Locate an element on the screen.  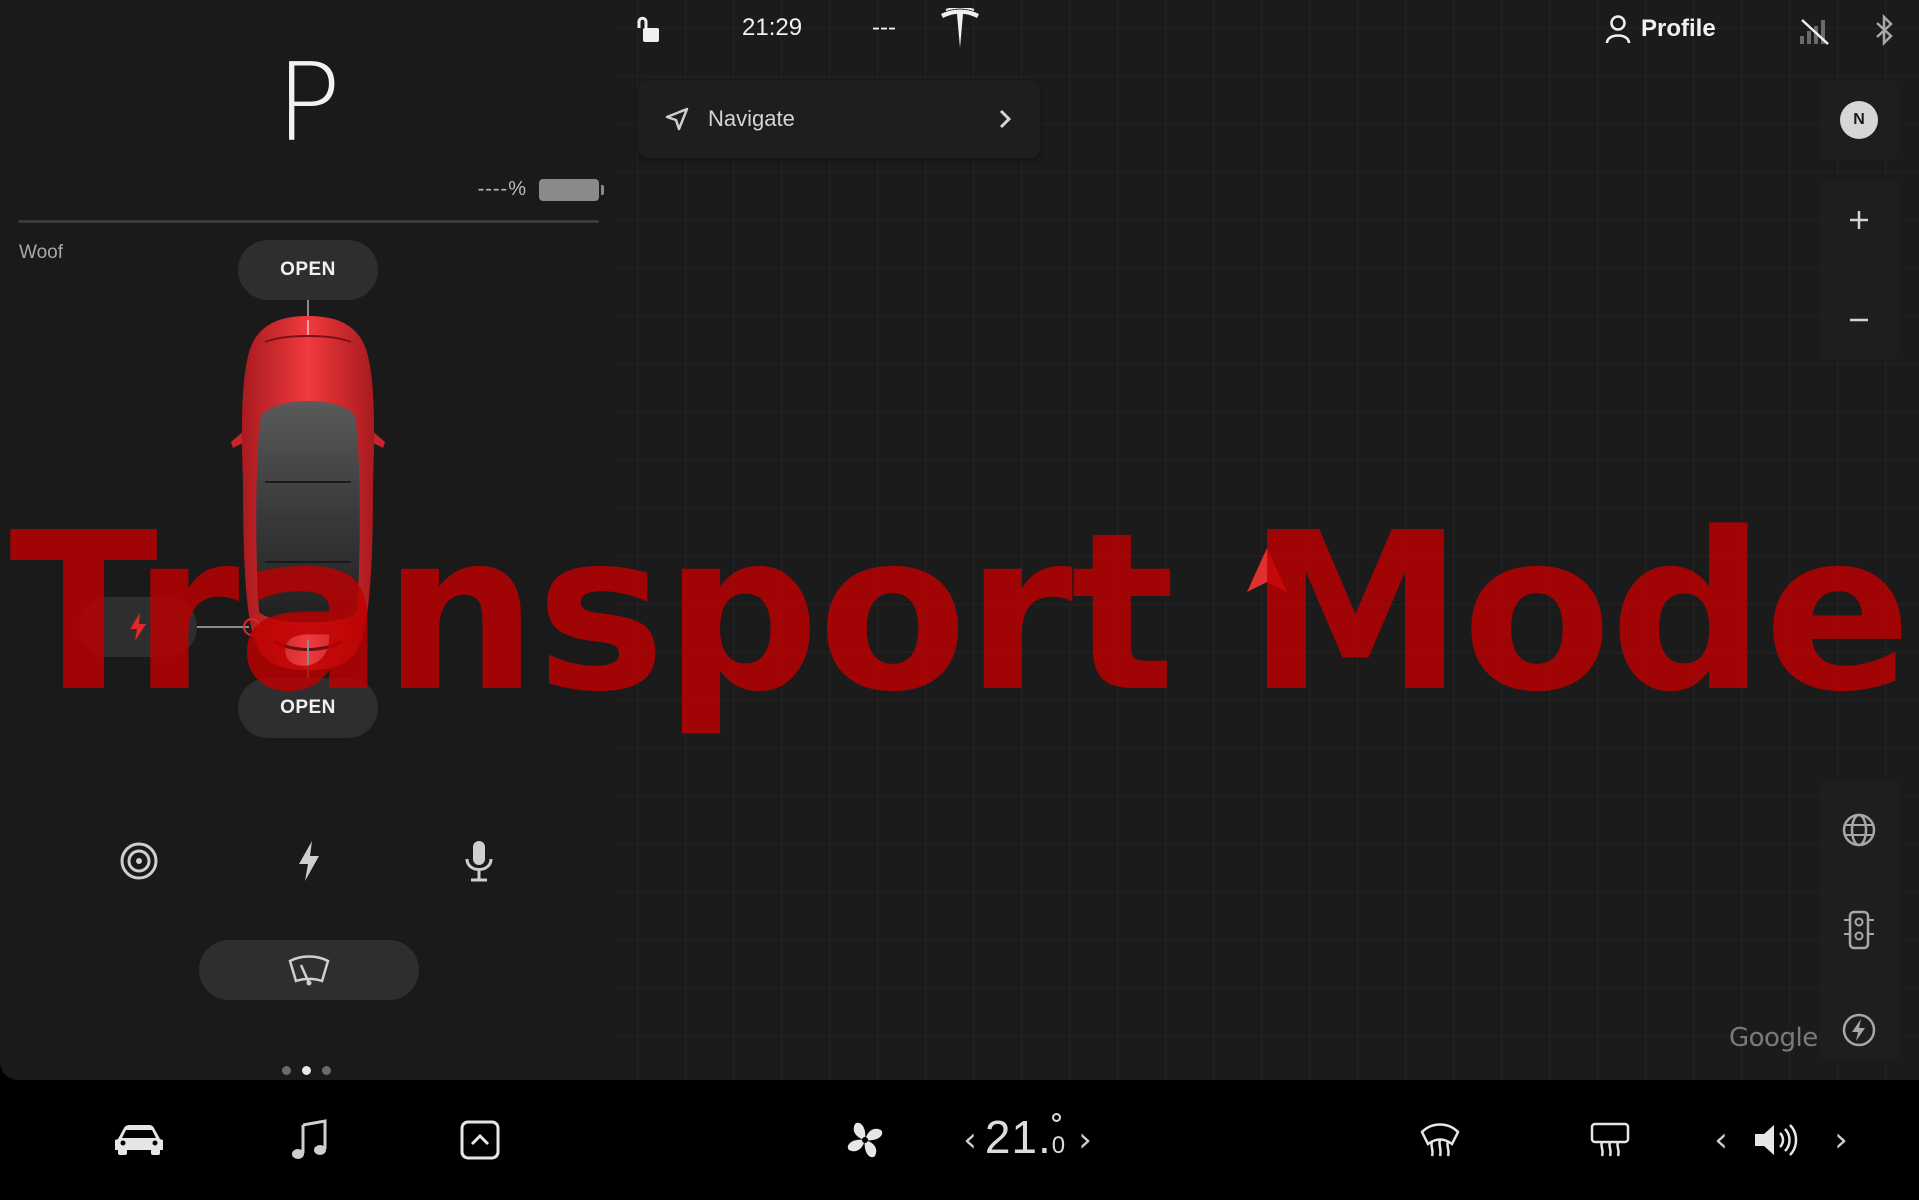
microphone-icon is located at coordinates (479, 861).